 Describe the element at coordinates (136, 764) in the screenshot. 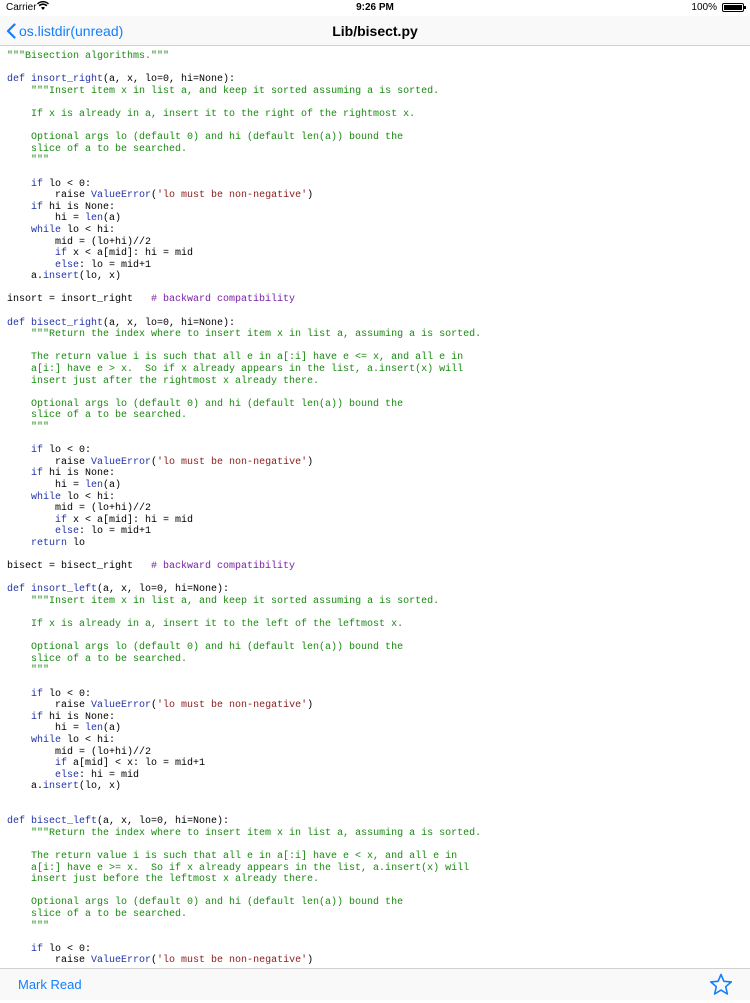

I see `code-token: a[mid] < x: lo = mid+1` at that location.